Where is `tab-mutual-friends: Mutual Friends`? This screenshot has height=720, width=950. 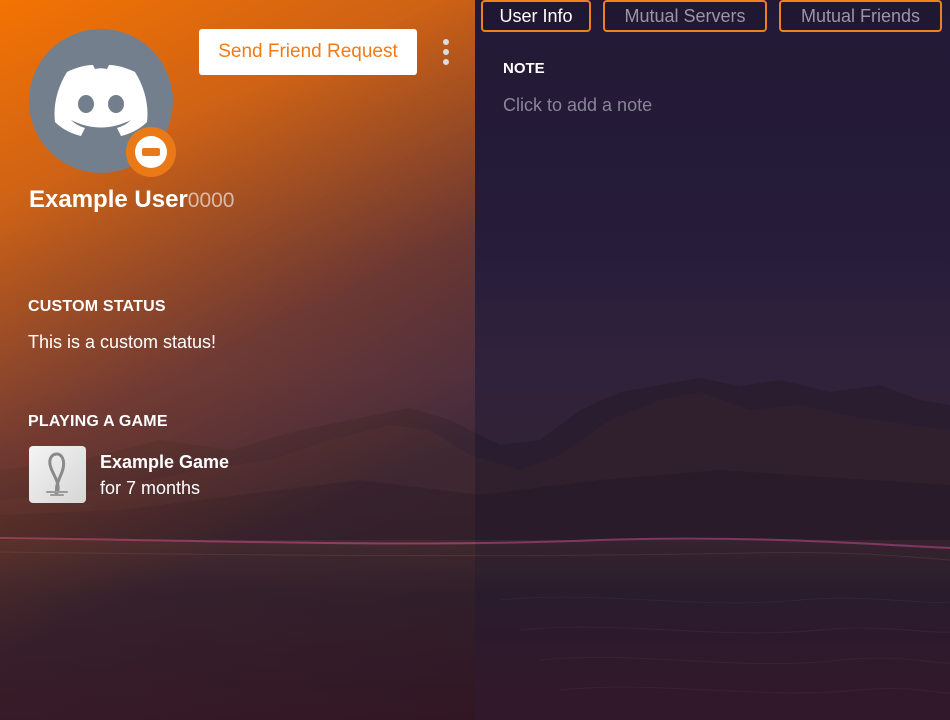
tab-mutual-friends: Mutual Friends is located at coordinates (860, 16).